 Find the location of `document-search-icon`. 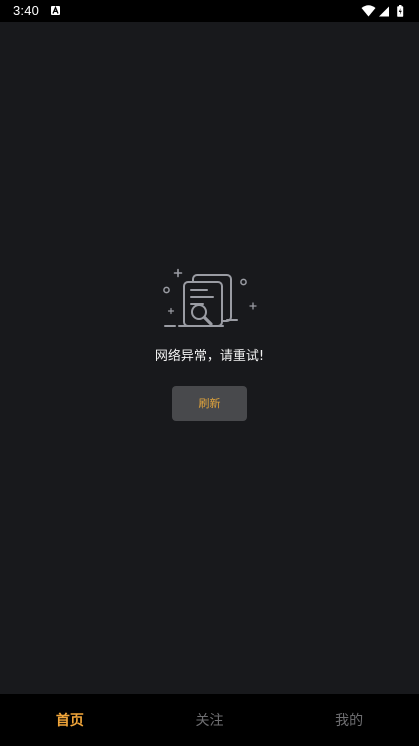

document-search-icon is located at coordinates (210, 301).